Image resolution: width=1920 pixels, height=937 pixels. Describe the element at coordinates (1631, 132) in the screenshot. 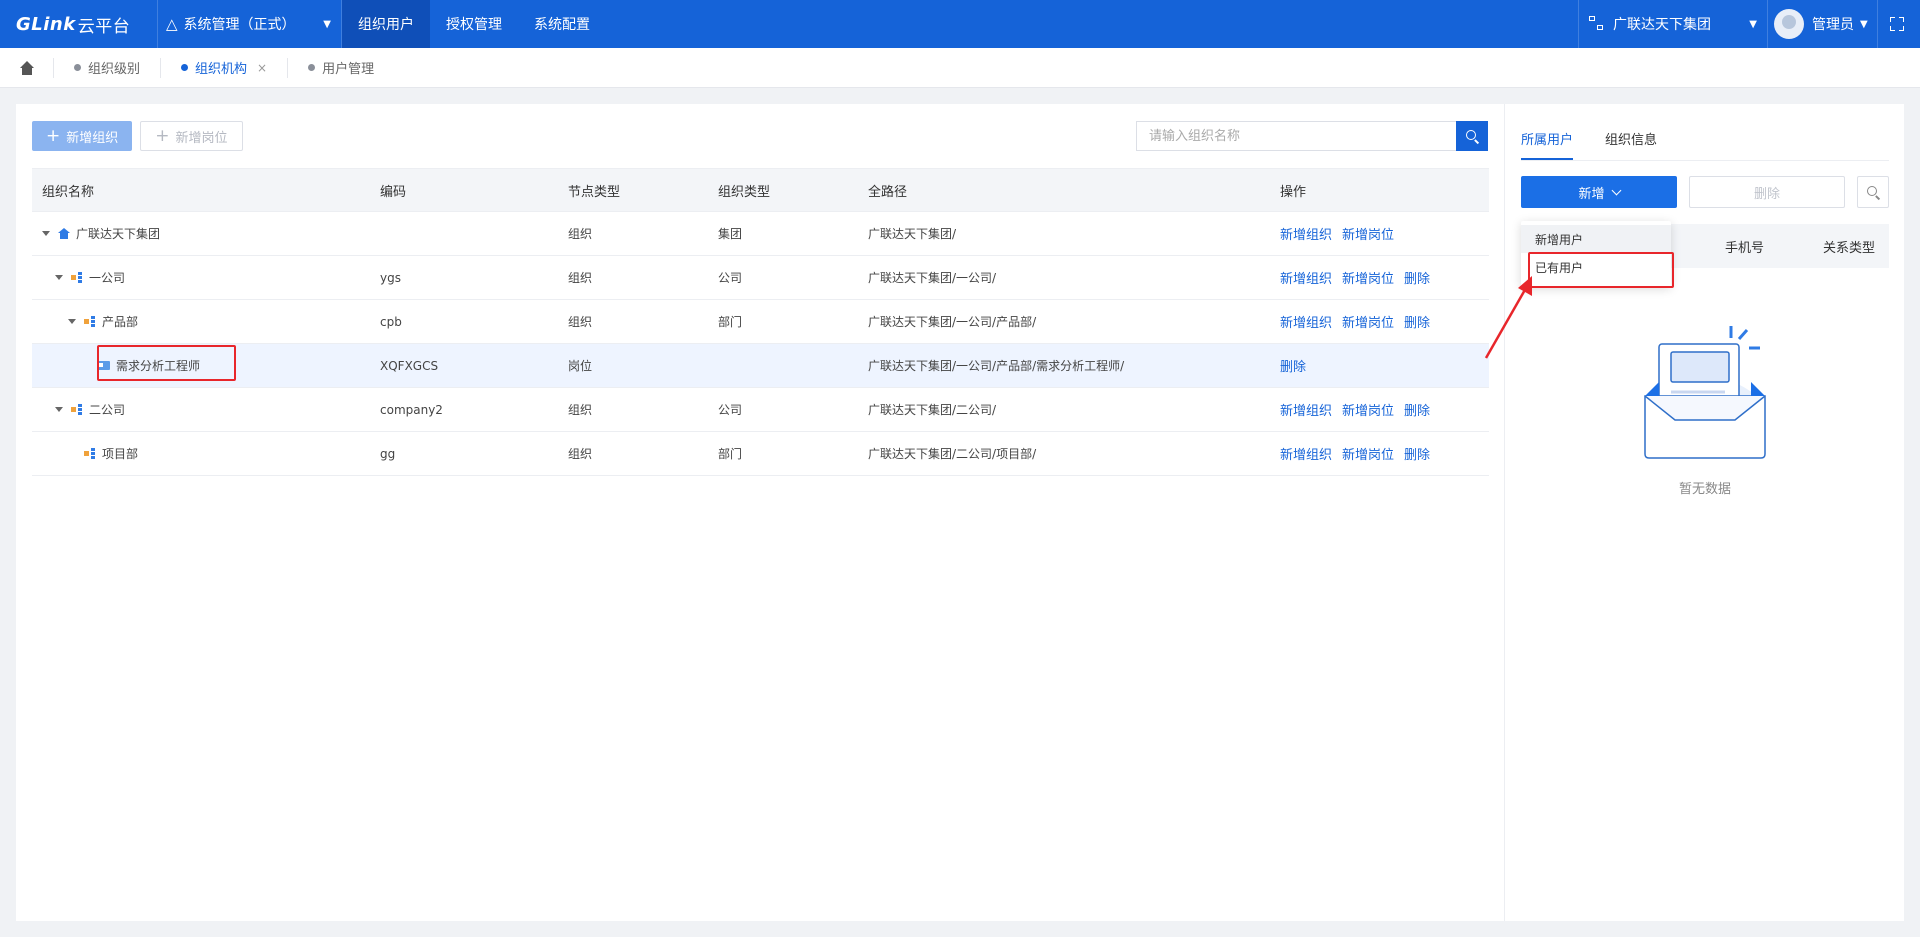

I see `tab-org-info: 组织信息` at that location.